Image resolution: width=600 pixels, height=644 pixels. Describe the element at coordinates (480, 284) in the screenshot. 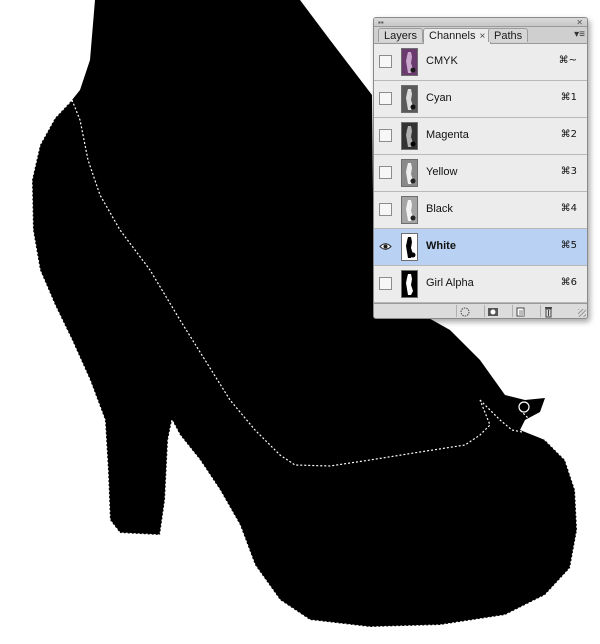

I see `channel-row-girl-alpha: Girl Alpha ⌘6` at that location.